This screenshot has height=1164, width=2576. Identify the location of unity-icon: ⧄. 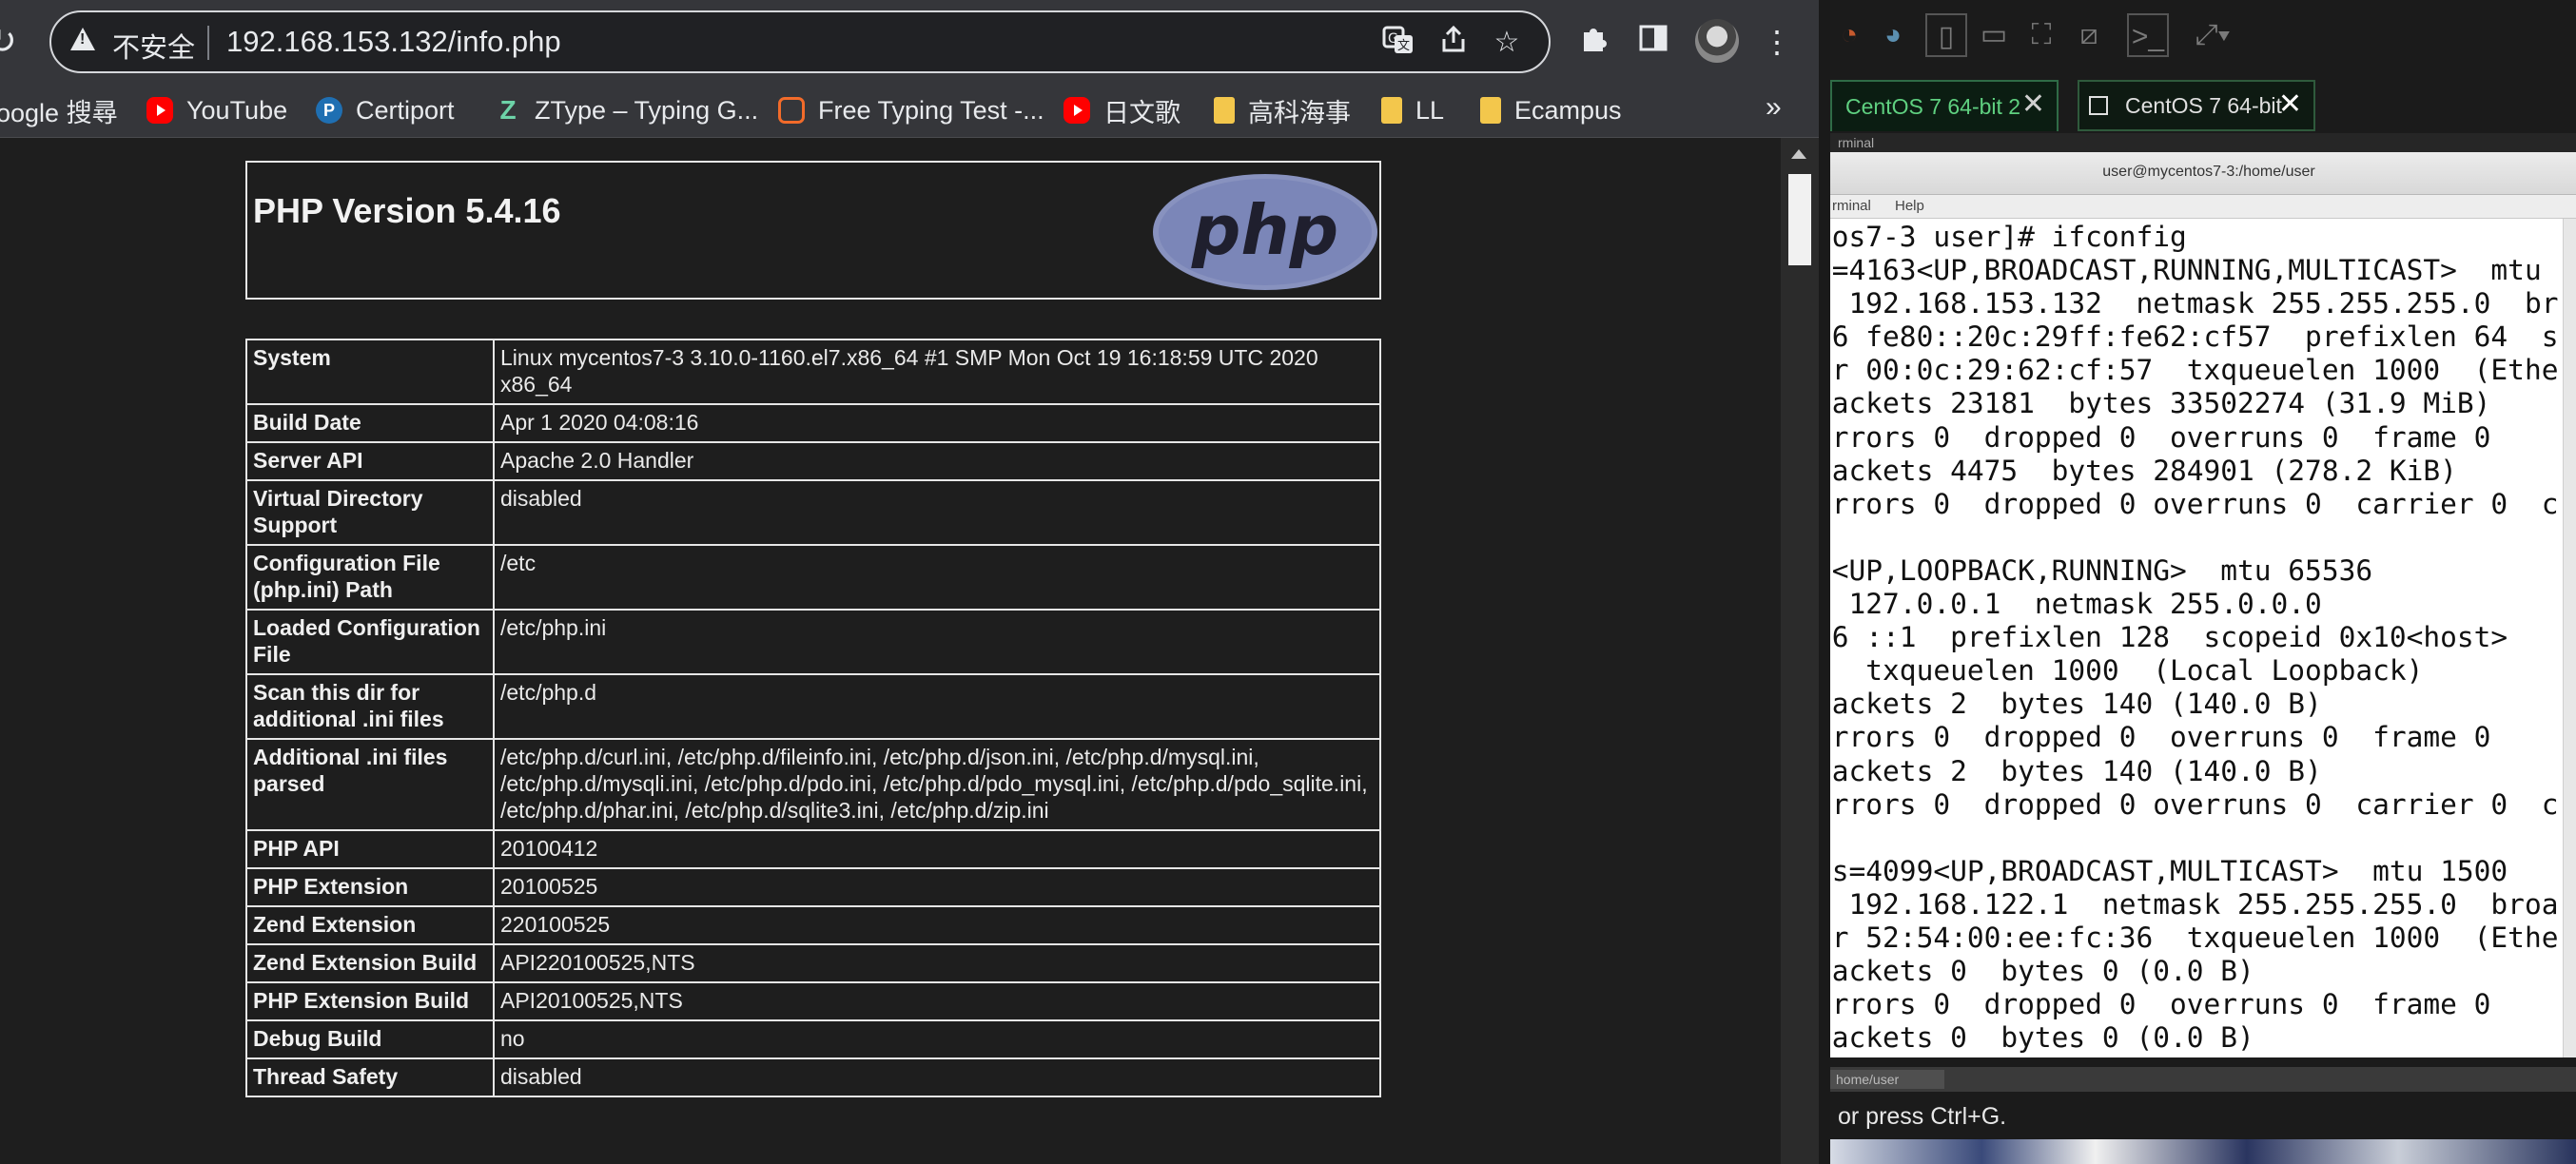
(2089, 35).